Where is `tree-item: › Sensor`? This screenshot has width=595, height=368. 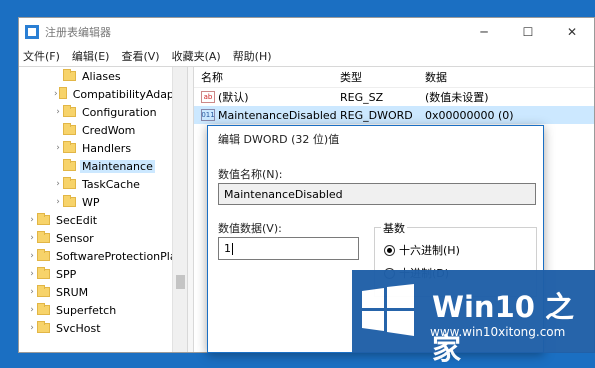 tree-item: › Sensor is located at coordinates (103, 238).